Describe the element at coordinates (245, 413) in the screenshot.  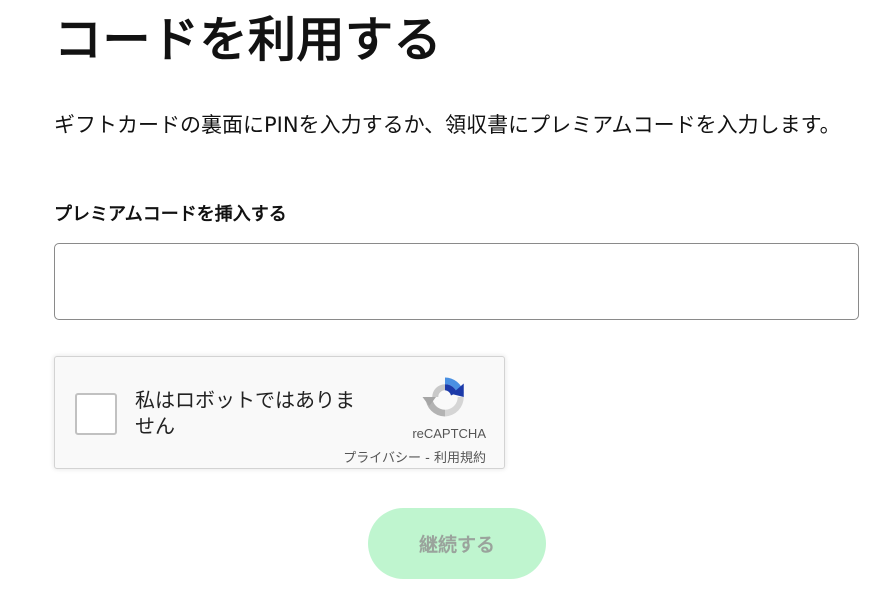
I see `recaptcha-checkbox-label: 私はロボットではありません` at that location.